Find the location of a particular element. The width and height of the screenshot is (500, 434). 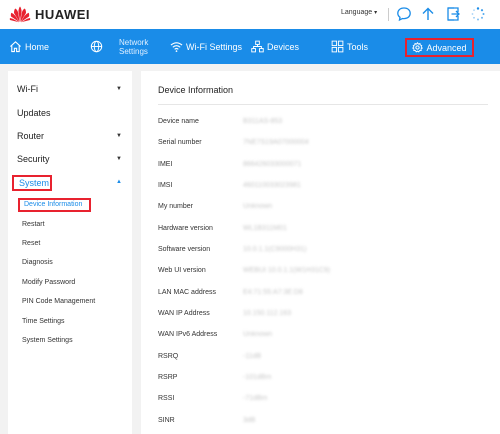

row-label-wan-ipv6-address: WAN IPv6 Address is located at coordinates (188, 334).